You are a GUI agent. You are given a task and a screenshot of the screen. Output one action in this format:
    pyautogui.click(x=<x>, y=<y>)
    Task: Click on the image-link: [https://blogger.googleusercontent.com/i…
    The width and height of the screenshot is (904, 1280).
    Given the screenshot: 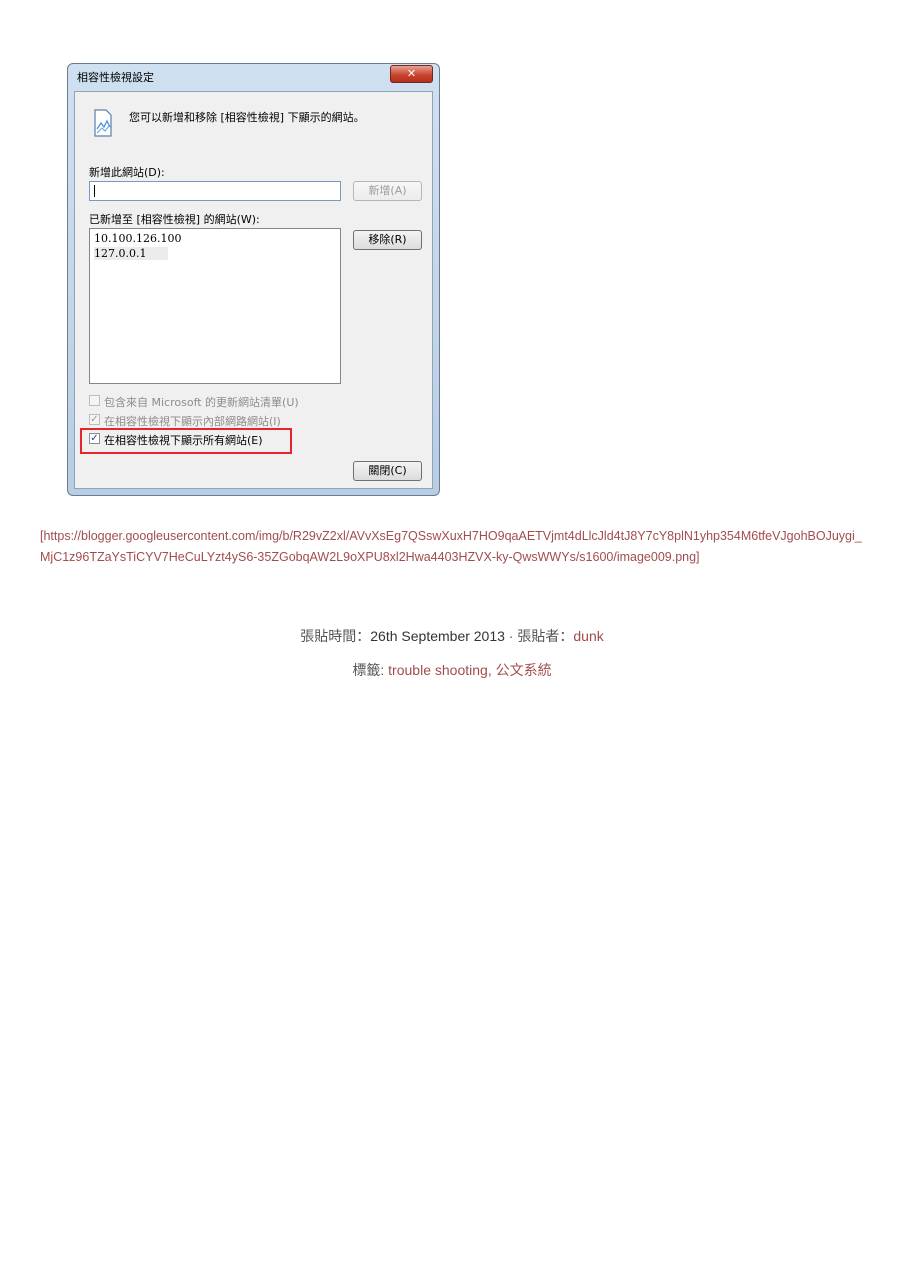 What is the action you would take?
    pyautogui.click(x=455, y=547)
    